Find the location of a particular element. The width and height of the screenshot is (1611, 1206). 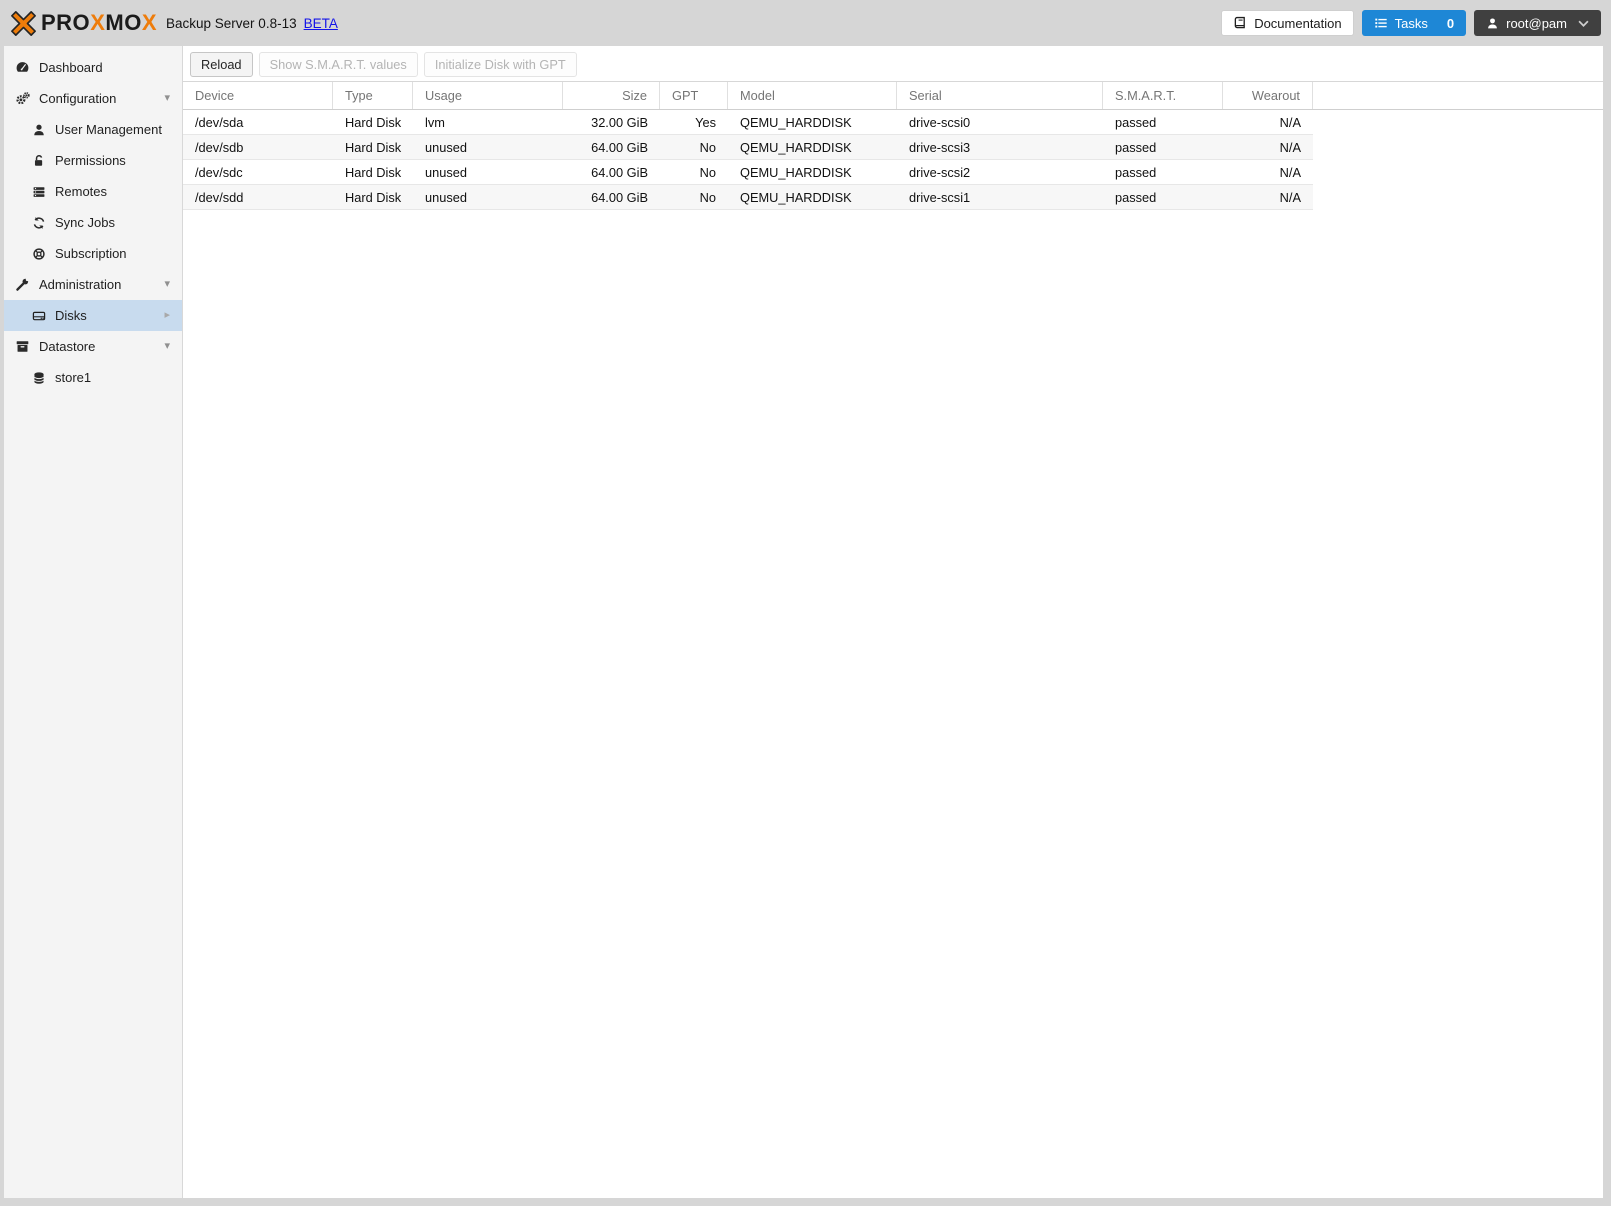

column-header-type: Type is located at coordinates (373, 95).